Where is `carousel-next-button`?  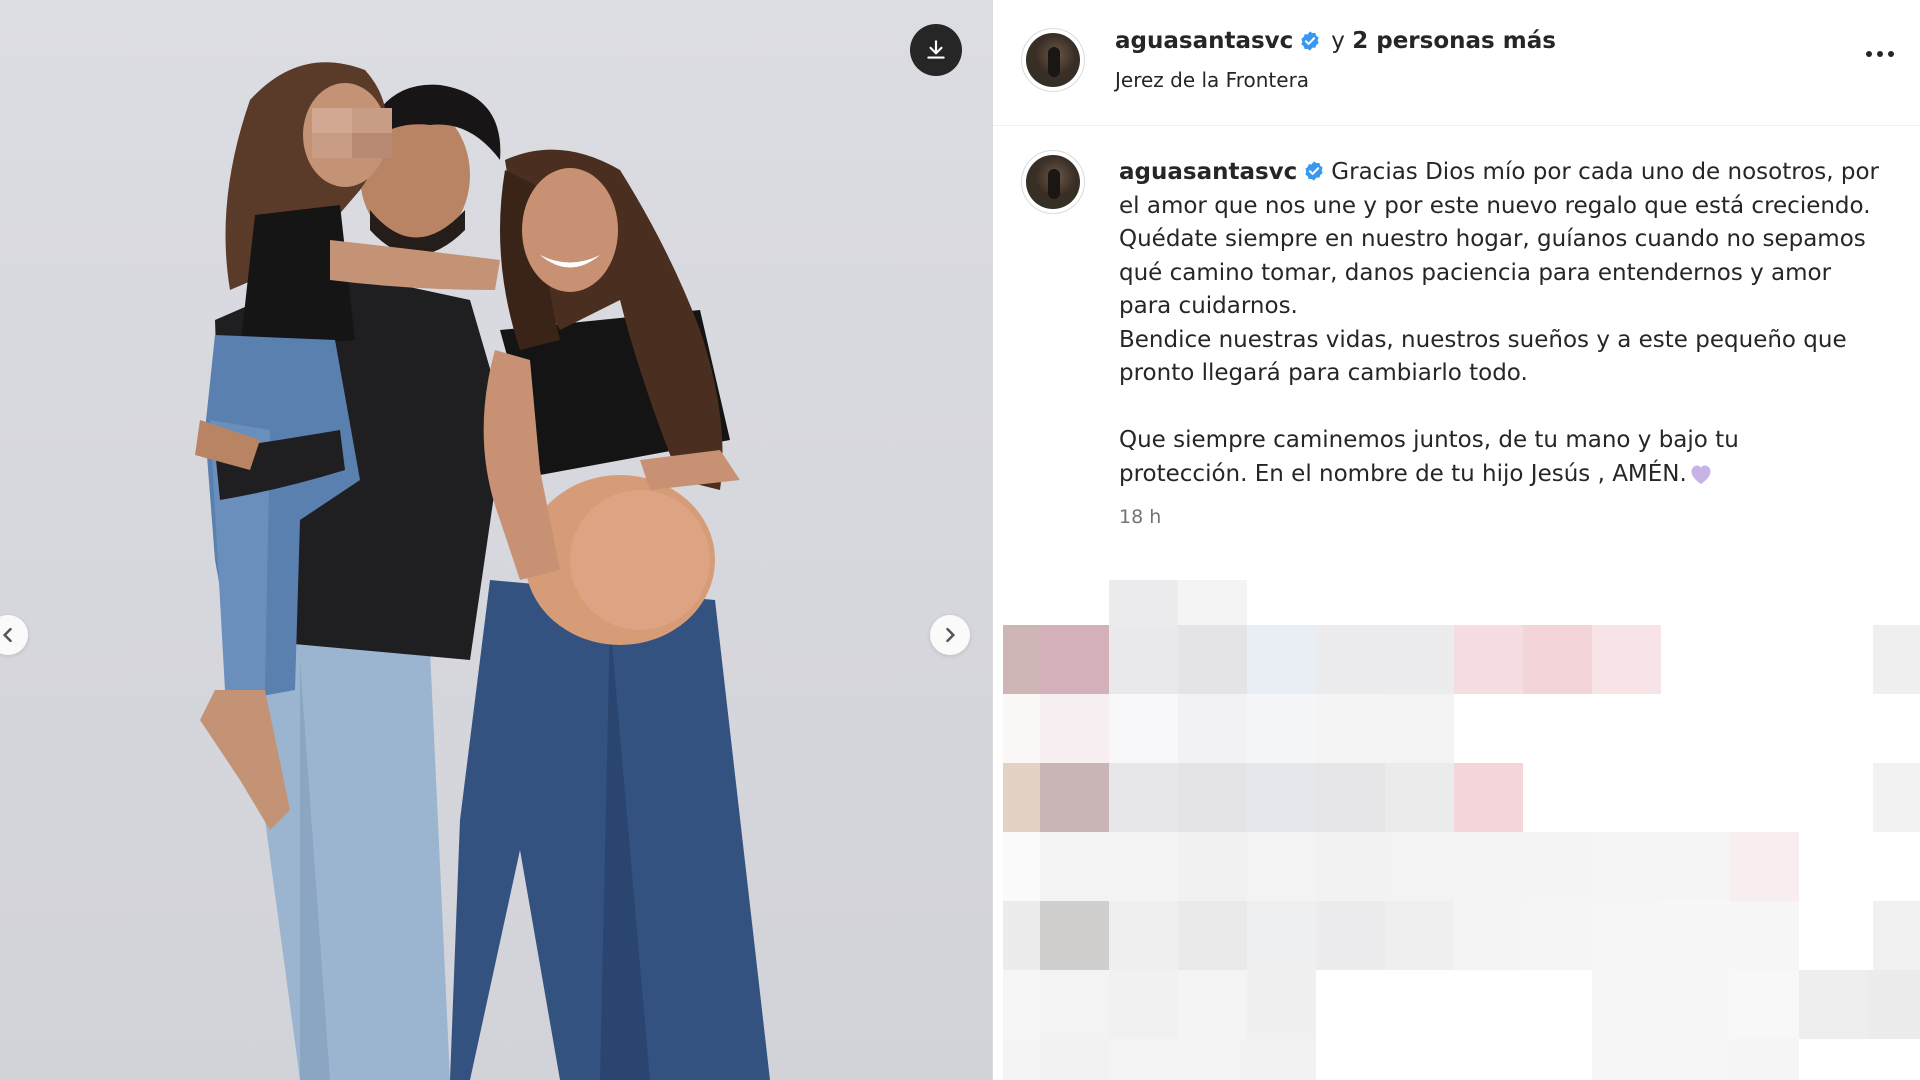
carousel-next-button is located at coordinates (950, 635).